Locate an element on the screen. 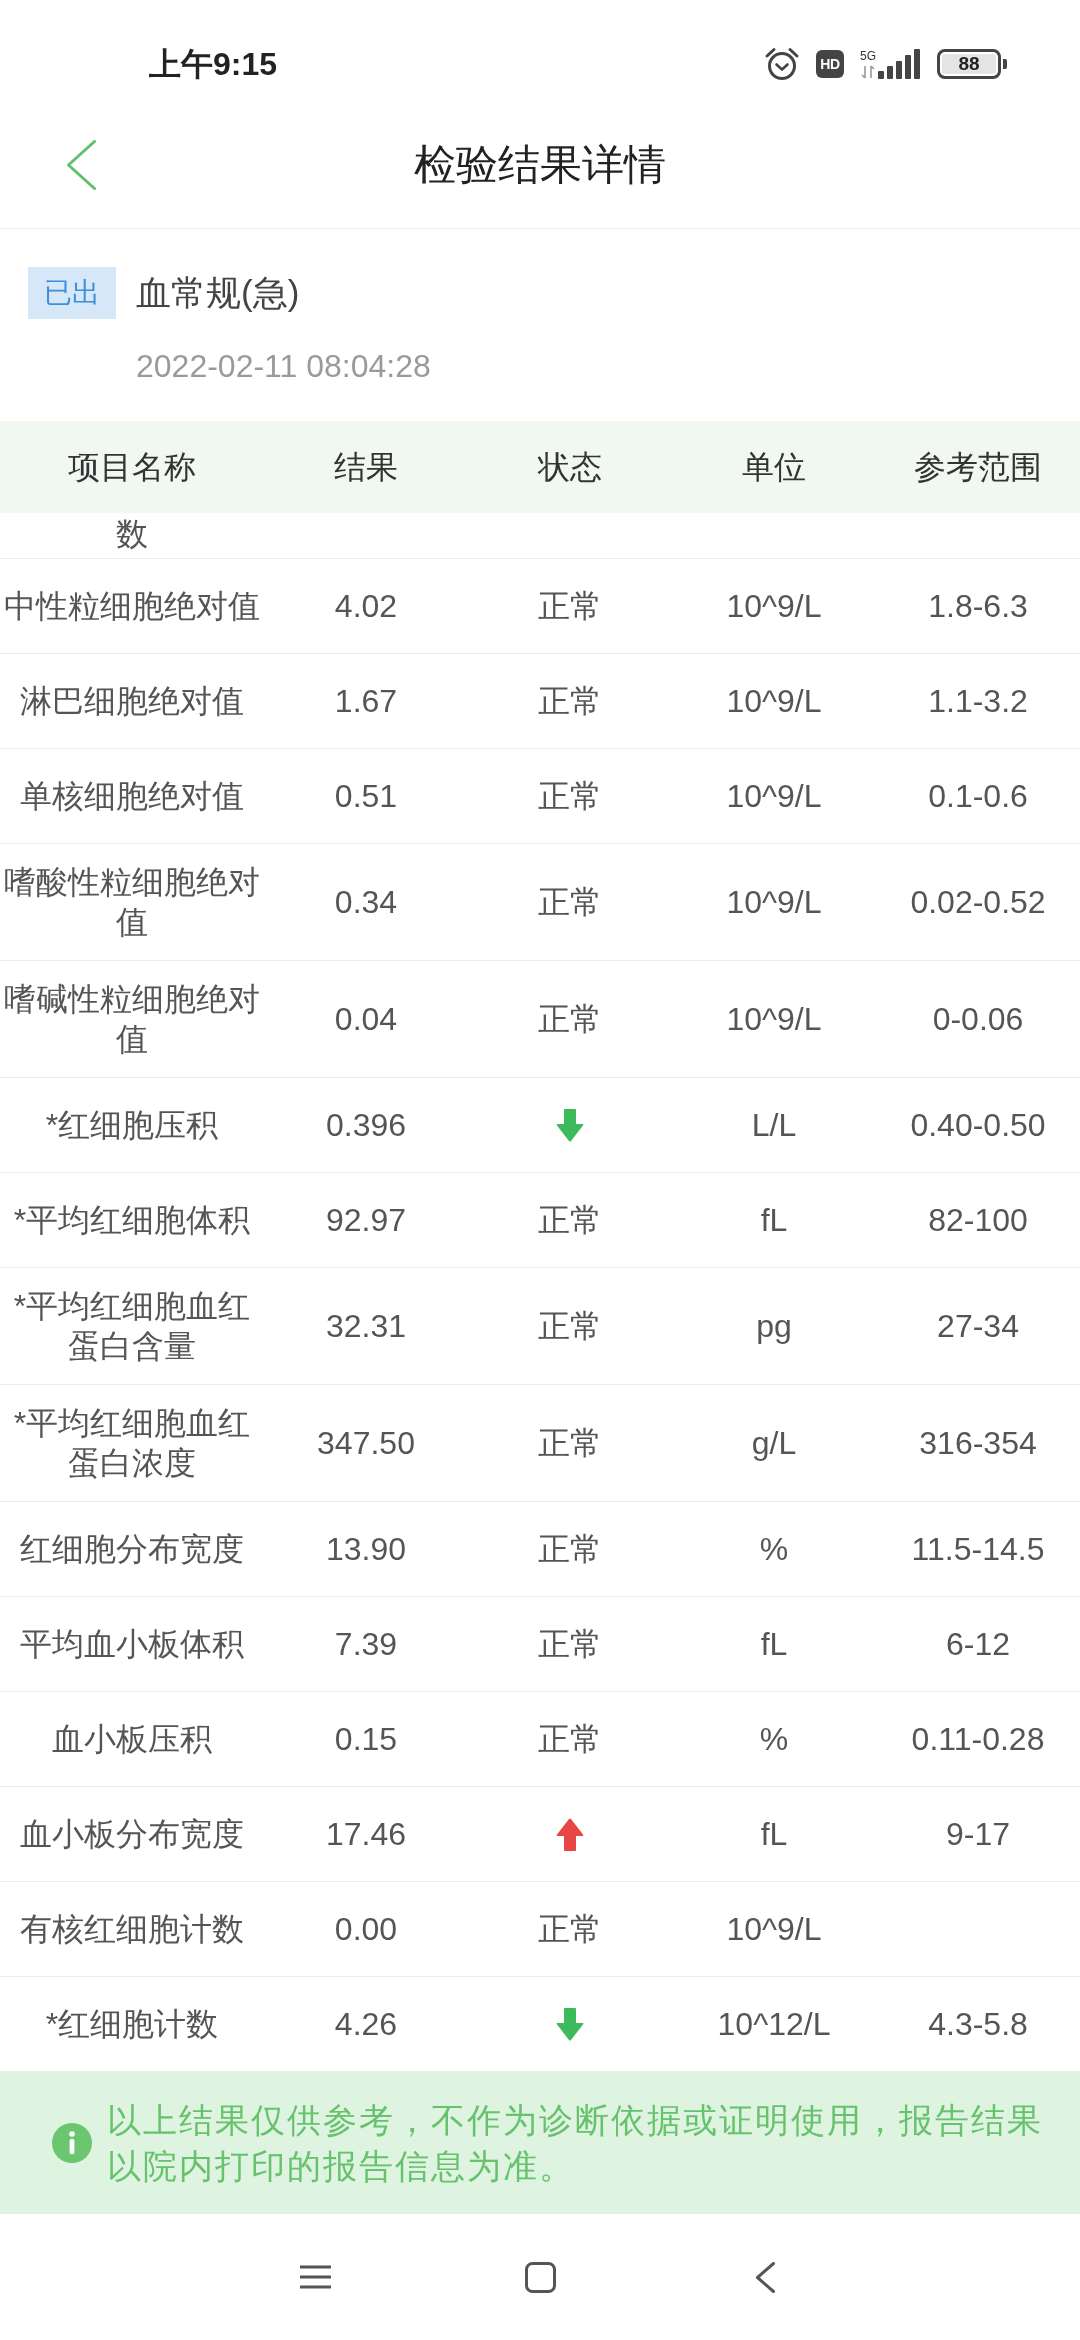  column-header: 参考范围 is located at coordinates (978, 467).